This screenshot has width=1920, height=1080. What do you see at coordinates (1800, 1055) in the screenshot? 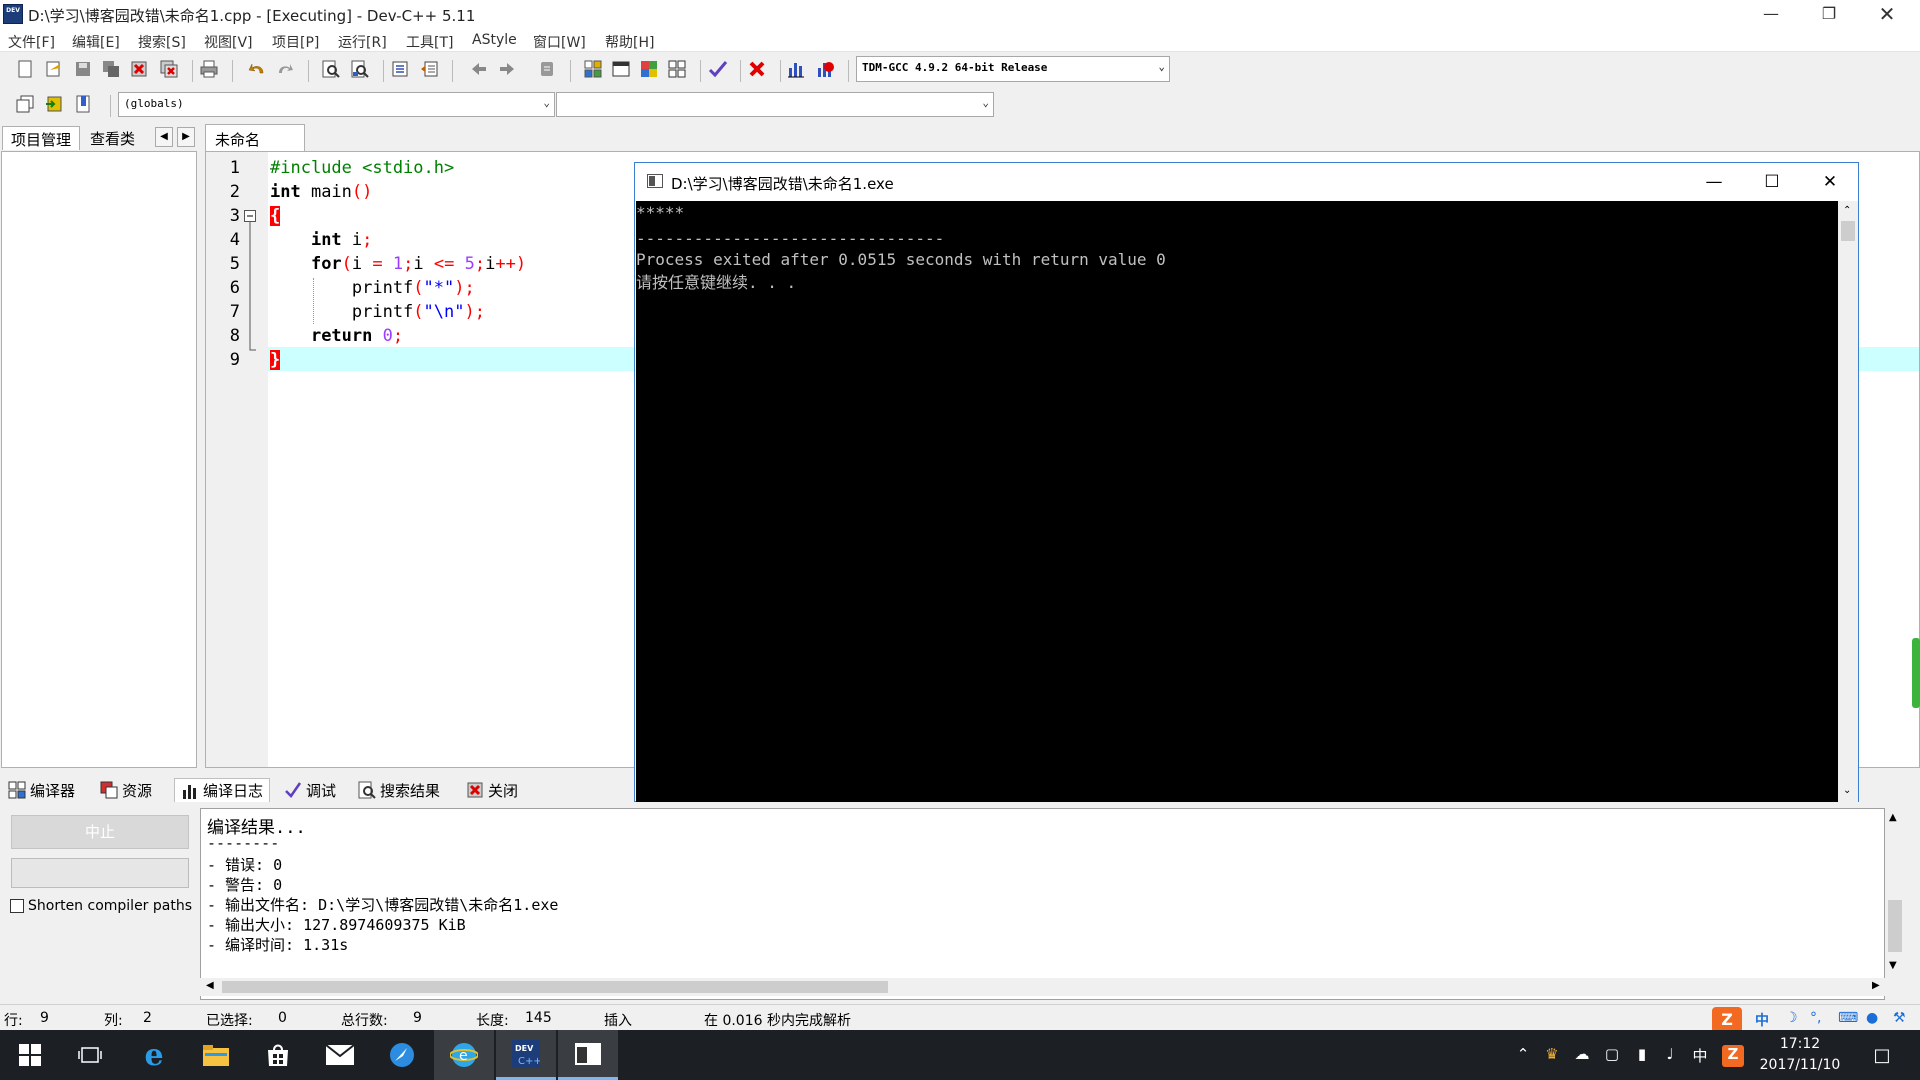
I see `clock: 17:12 2017/11/10` at bounding box center [1800, 1055].